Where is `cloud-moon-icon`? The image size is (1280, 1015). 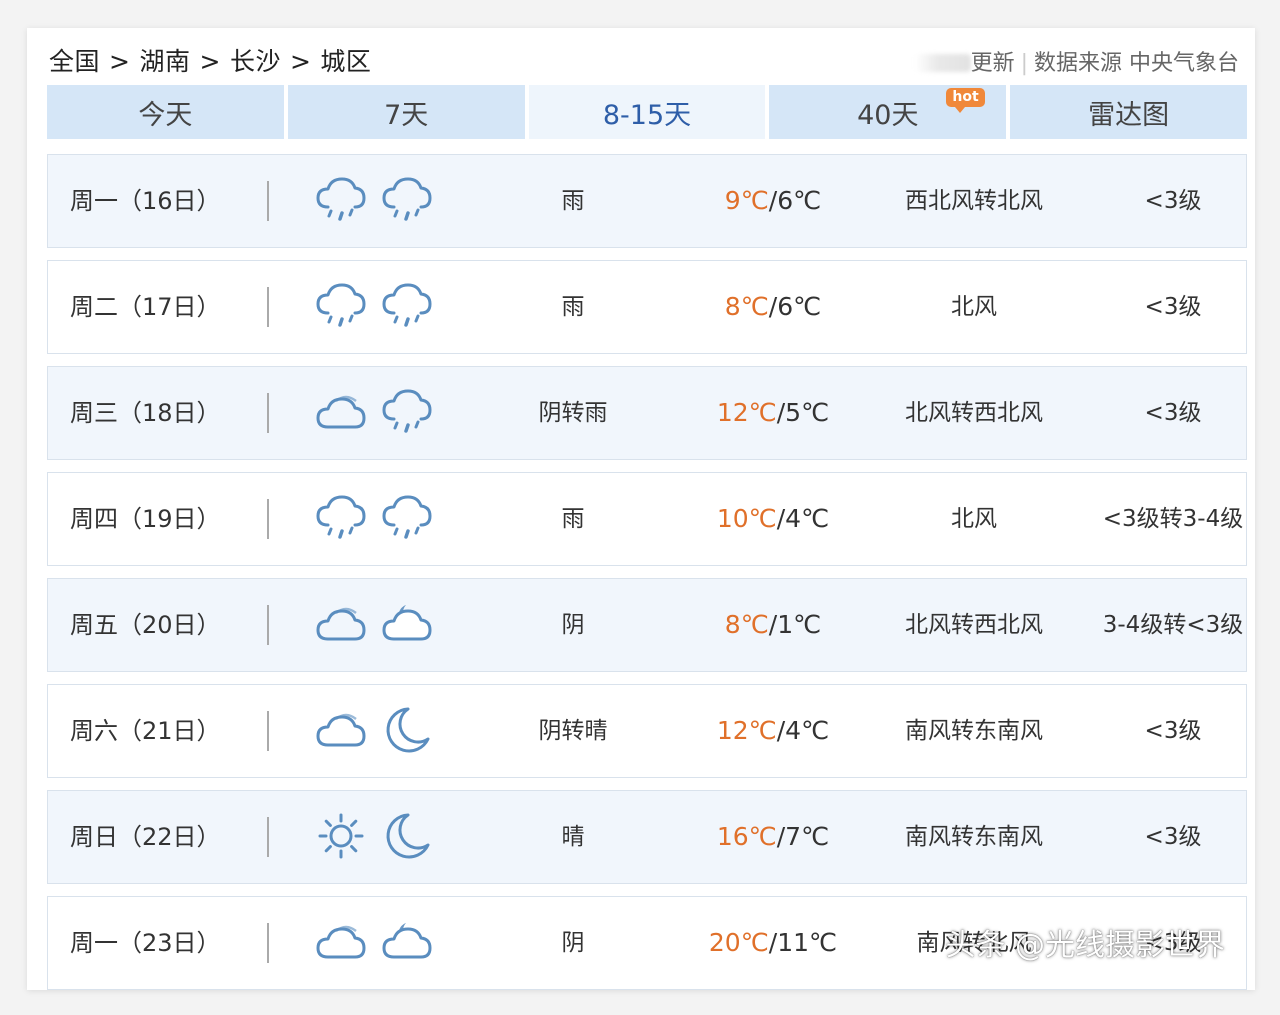
cloud-moon-icon is located at coordinates (407, 624).